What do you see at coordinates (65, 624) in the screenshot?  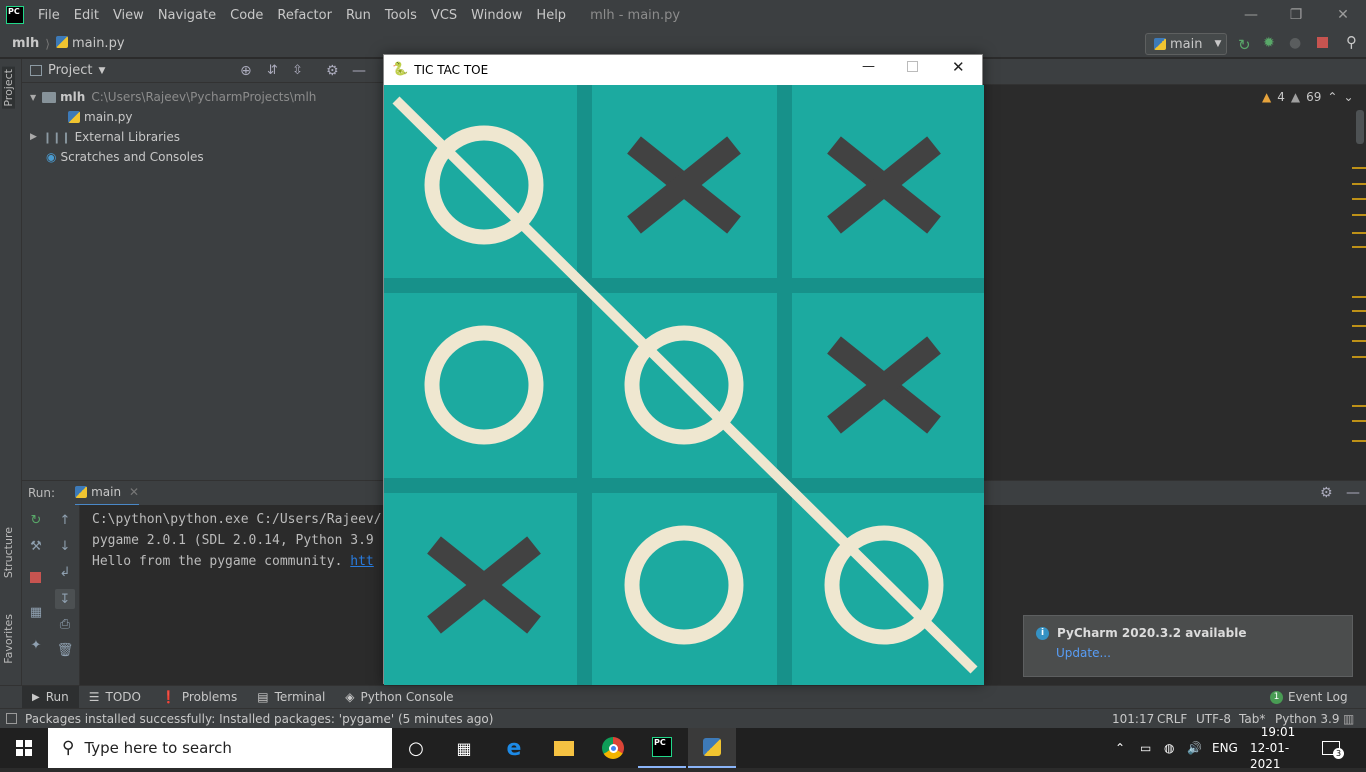 I see `print-icon: ⎙` at bounding box center [65, 624].